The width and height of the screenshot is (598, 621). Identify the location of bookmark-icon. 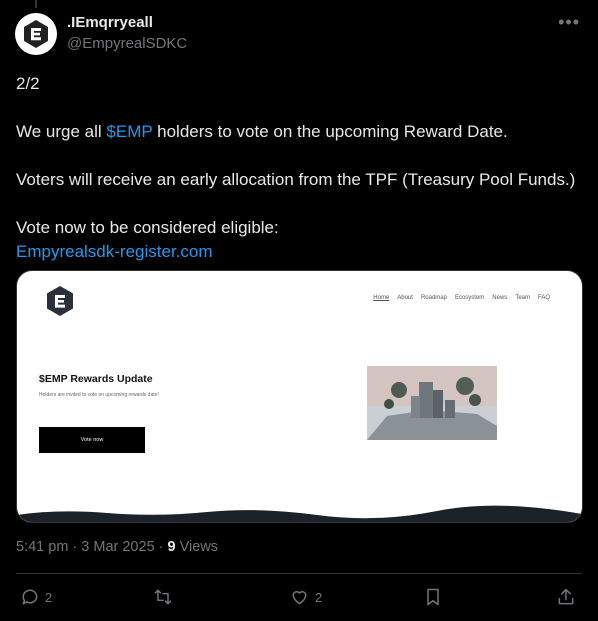
(433, 597).